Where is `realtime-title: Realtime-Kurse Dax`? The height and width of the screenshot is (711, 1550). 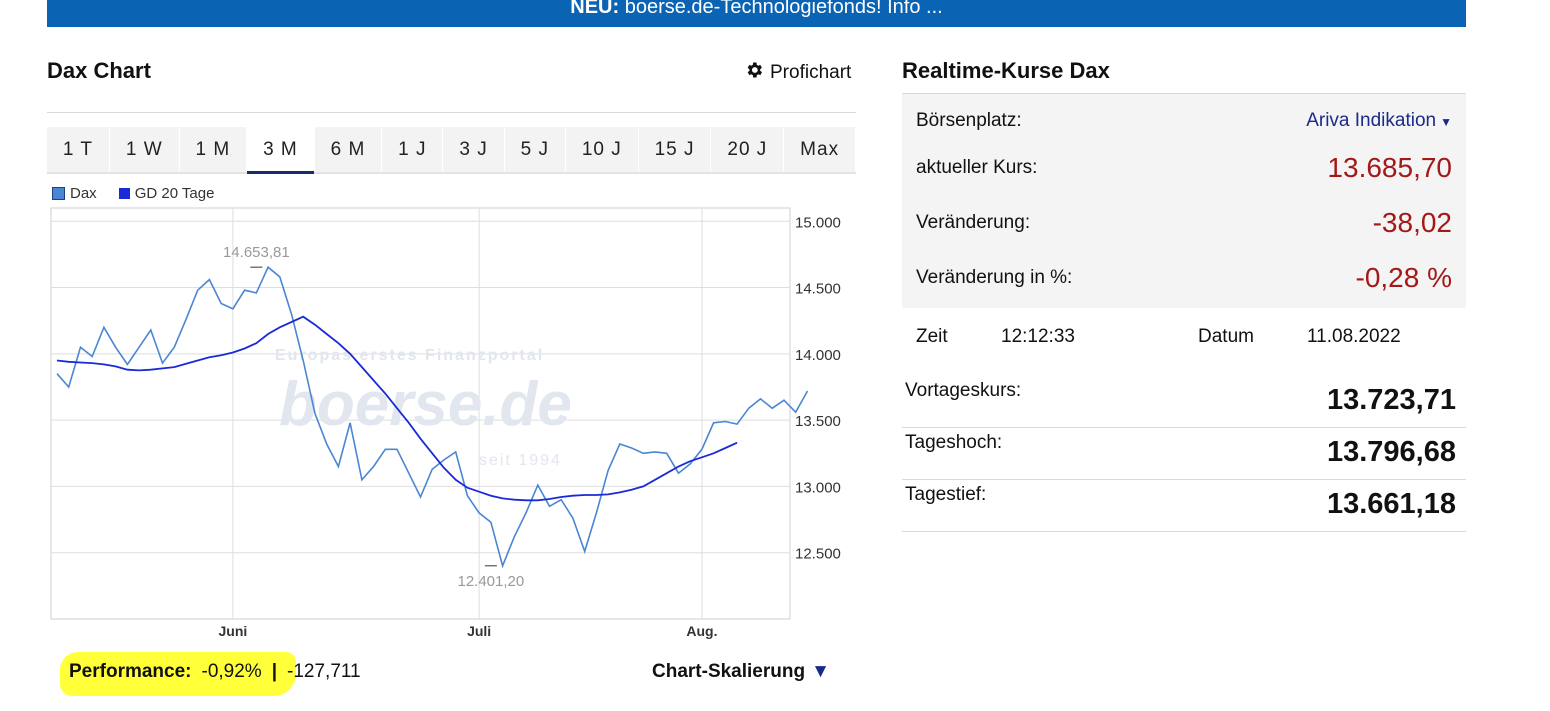 realtime-title: Realtime-Kurse Dax is located at coordinates (1006, 70).